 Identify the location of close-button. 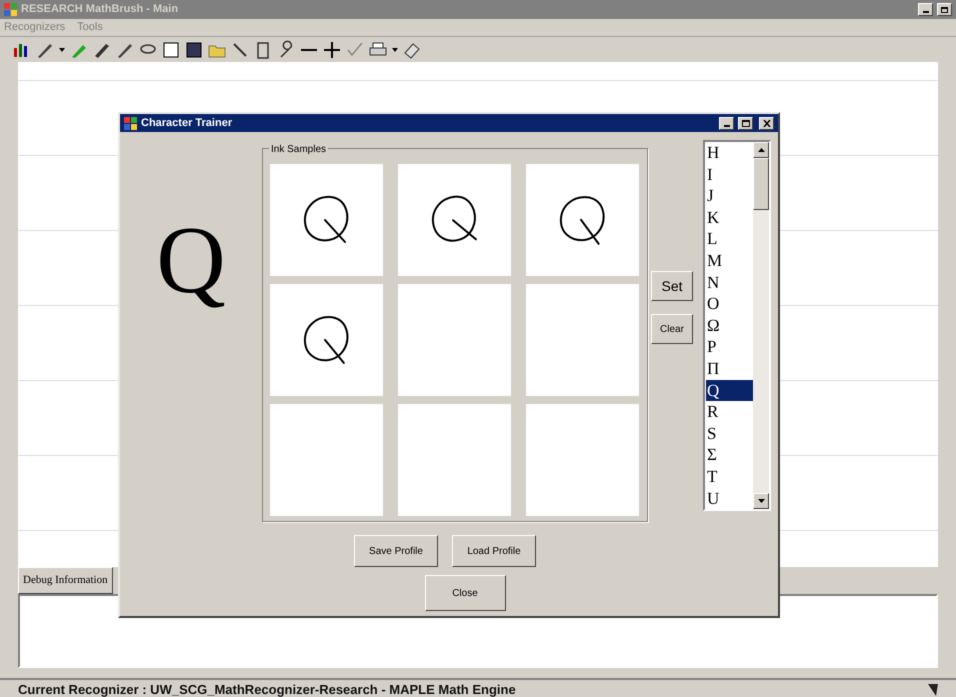
(766, 123).